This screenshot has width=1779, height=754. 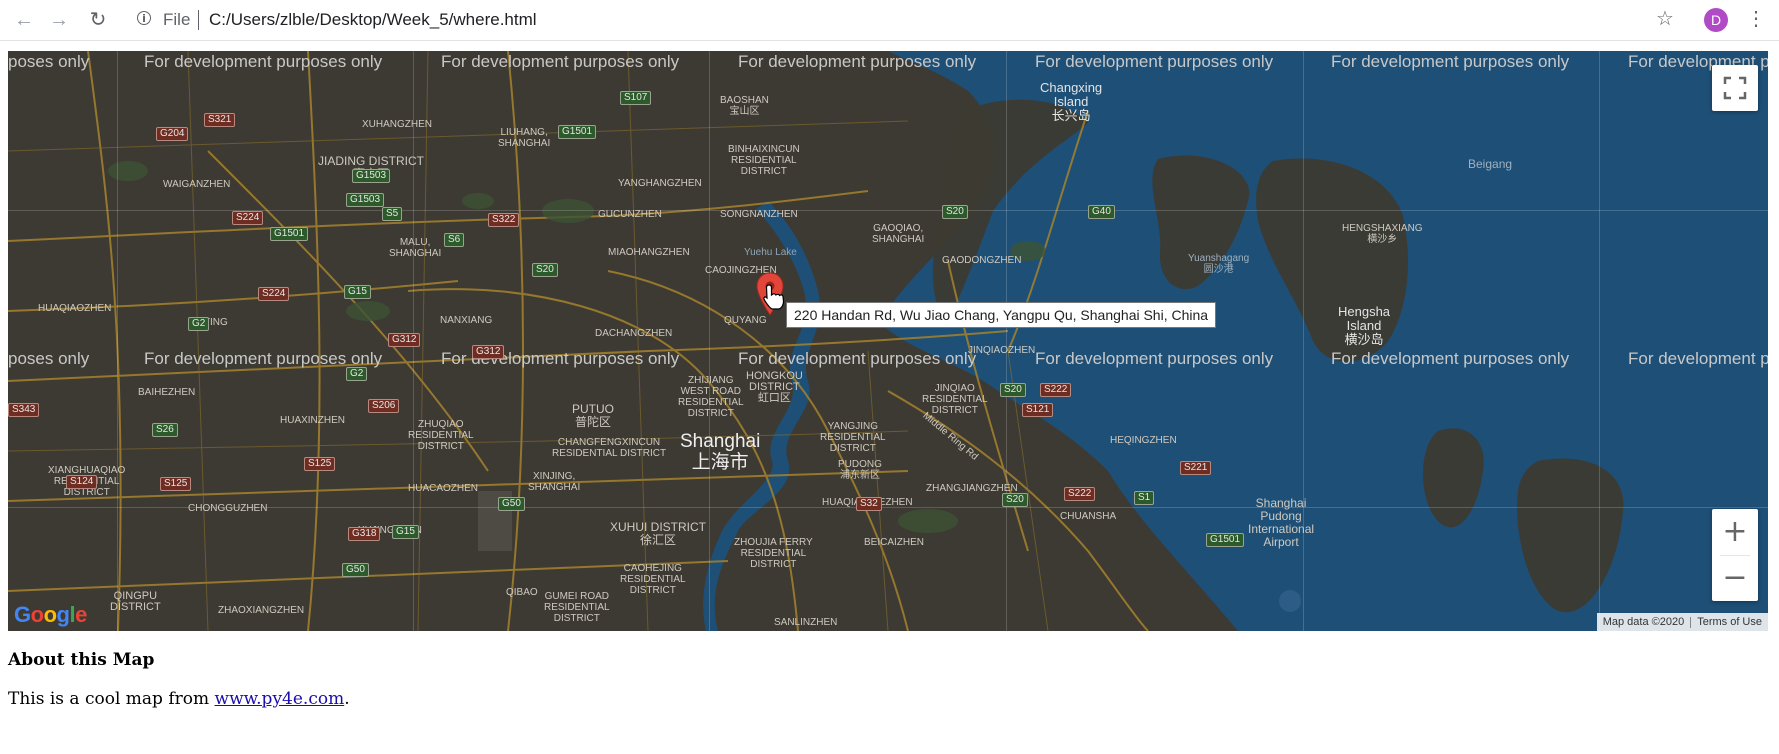 What do you see at coordinates (220, 120) in the screenshot?
I see `road-shield: S321` at bounding box center [220, 120].